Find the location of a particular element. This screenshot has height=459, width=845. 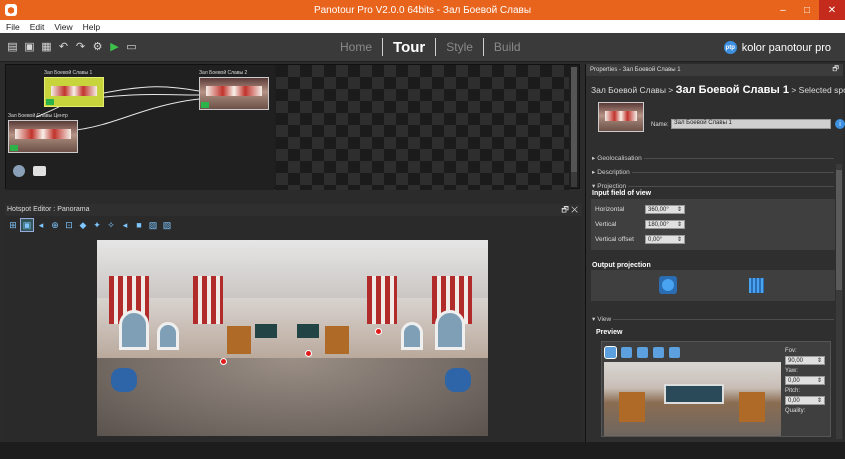

redo-icon: ↷ is located at coordinates (80, 46).